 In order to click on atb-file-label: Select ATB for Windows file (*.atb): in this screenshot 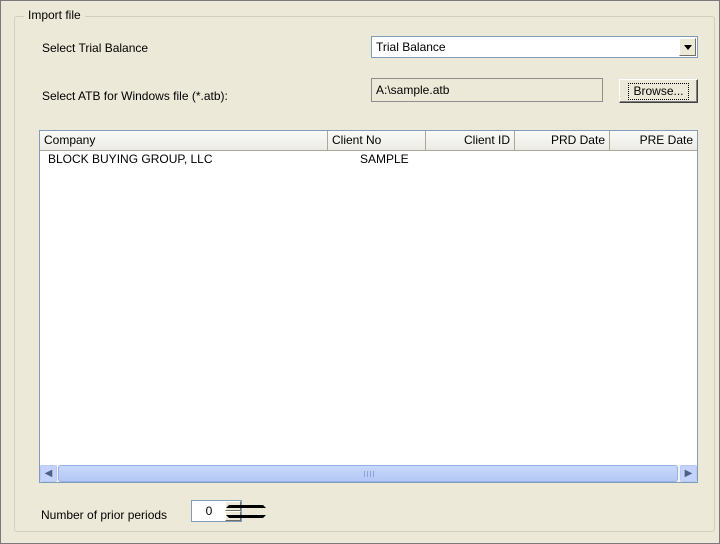, I will do `click(135, 96)`.